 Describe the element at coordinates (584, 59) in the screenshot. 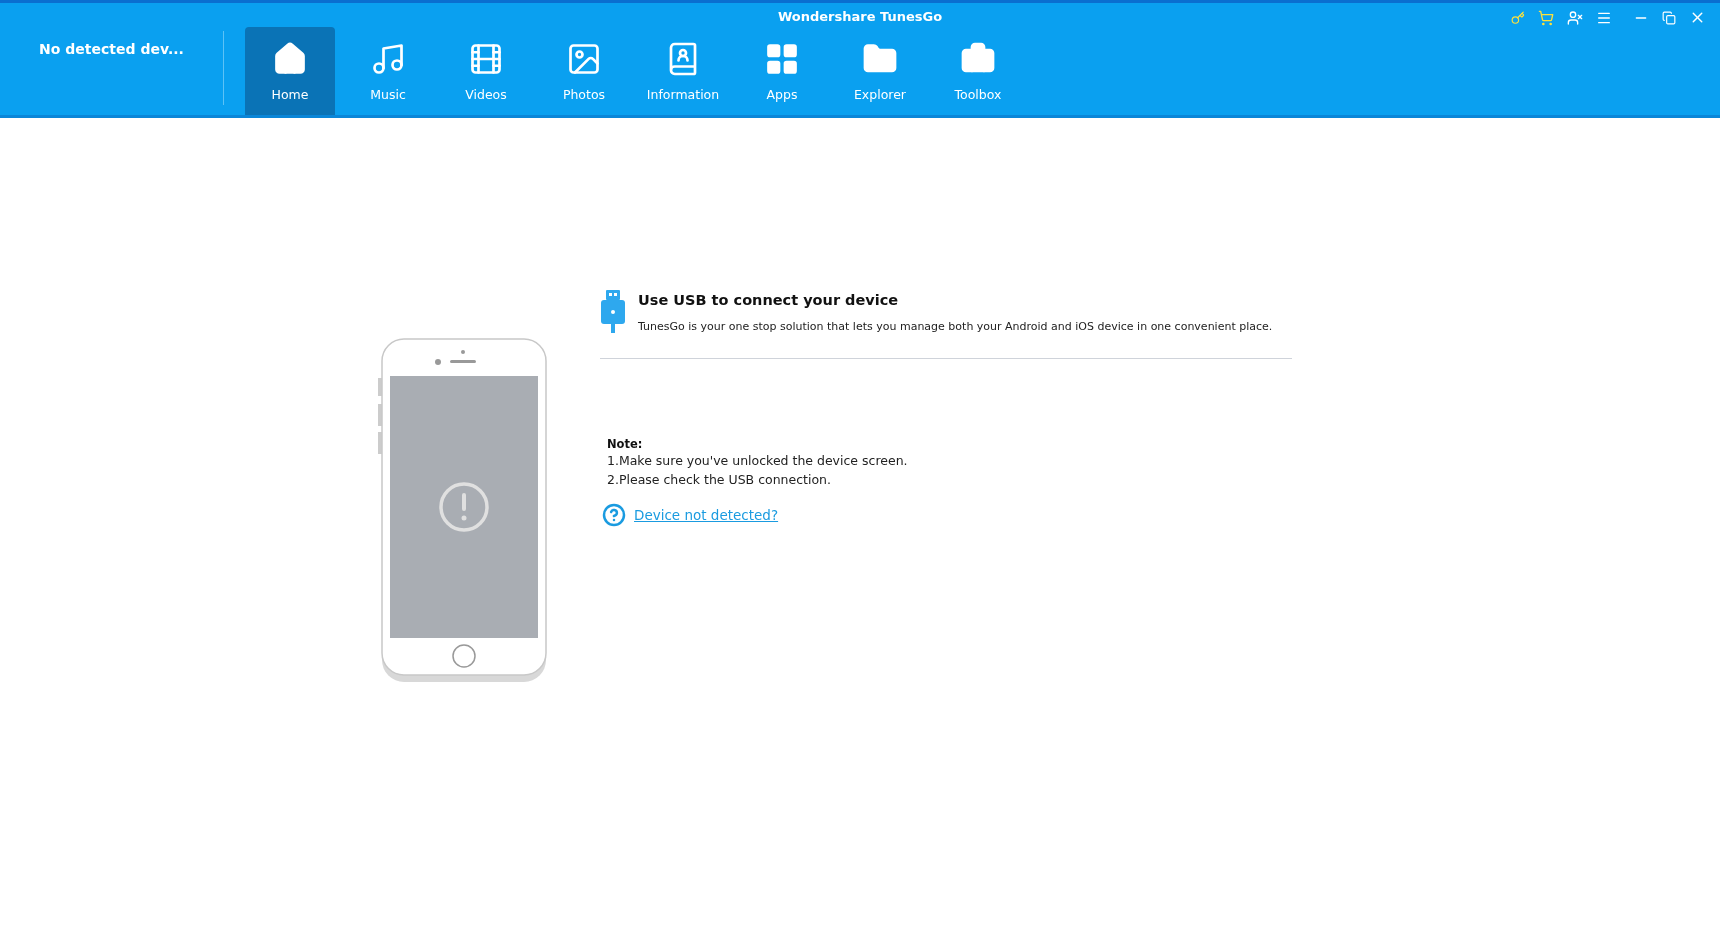

I see `image-icon` at that location.